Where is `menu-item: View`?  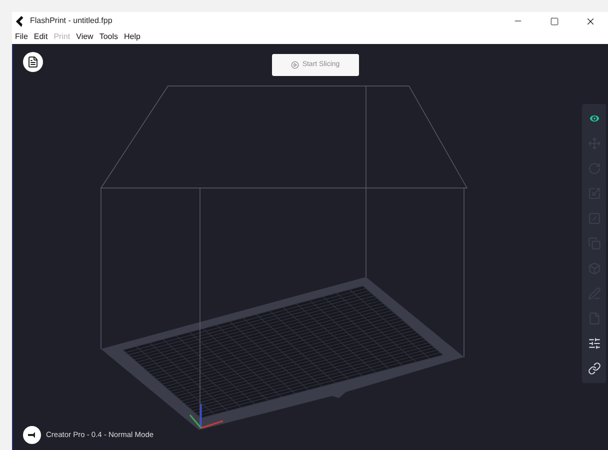
menu-item: View is located at coordinates (85, 37).